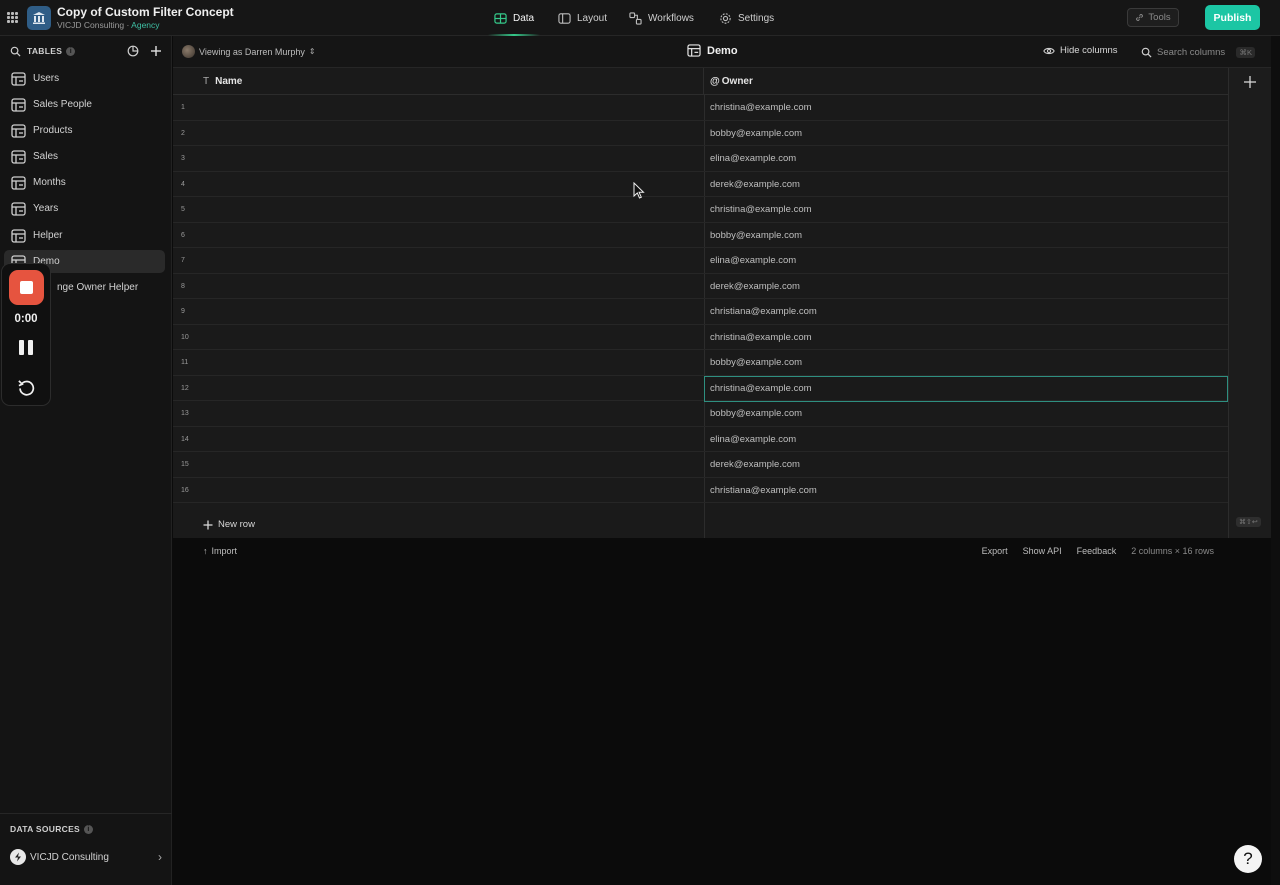 The image size is (1280, 885). What do you see at coordinates (1245, 52) in the screenshot?
I see `search-shortcut: ⌘K` at bounding box center [1245, 52].